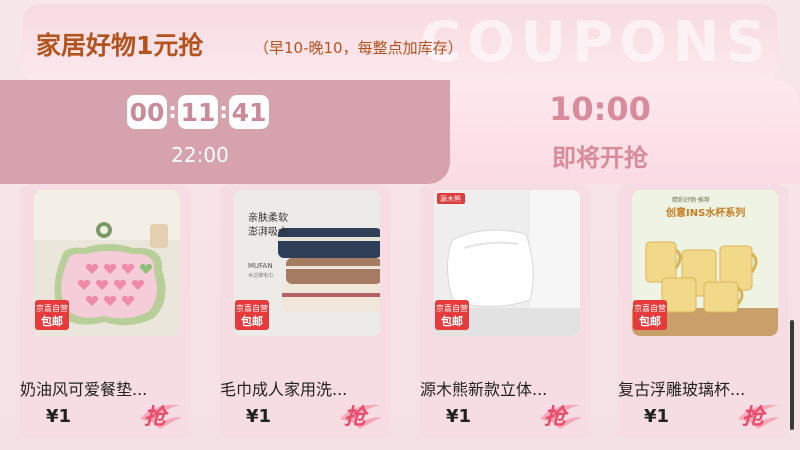 The height and width of the screenshot is (450, 800). What do you see at coordinates (307, 263) in the screenshot?
I see `product-image-towel: 亲肤柔软 澎湃吸水 MUFAN 木泛棉毛巾 京喜自营 包邮` at bounding box center [307, 263].